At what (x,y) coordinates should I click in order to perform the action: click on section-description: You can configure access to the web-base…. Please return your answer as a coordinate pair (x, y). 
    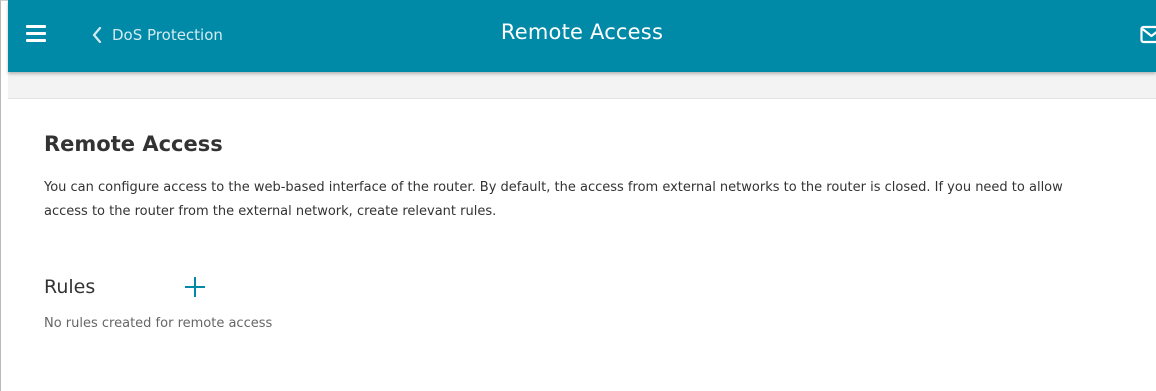
    Looking at the image, I should click on (553, 199).